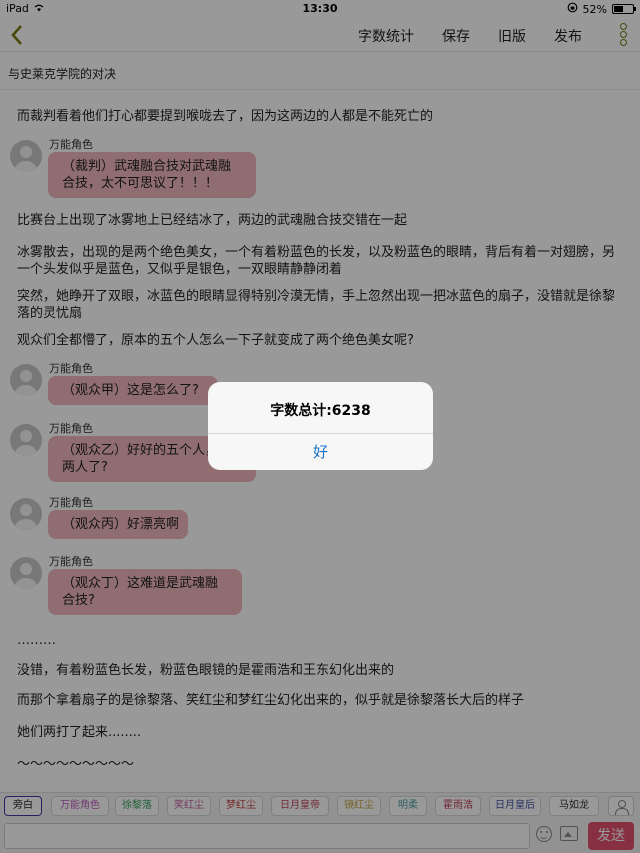 This screenshot has width=640, height=853. What do you see at coordinates (320, 426) in the screenshot?
I see `word-count-alert: 字数总计:6238 好` at bounding box center [320, 426].